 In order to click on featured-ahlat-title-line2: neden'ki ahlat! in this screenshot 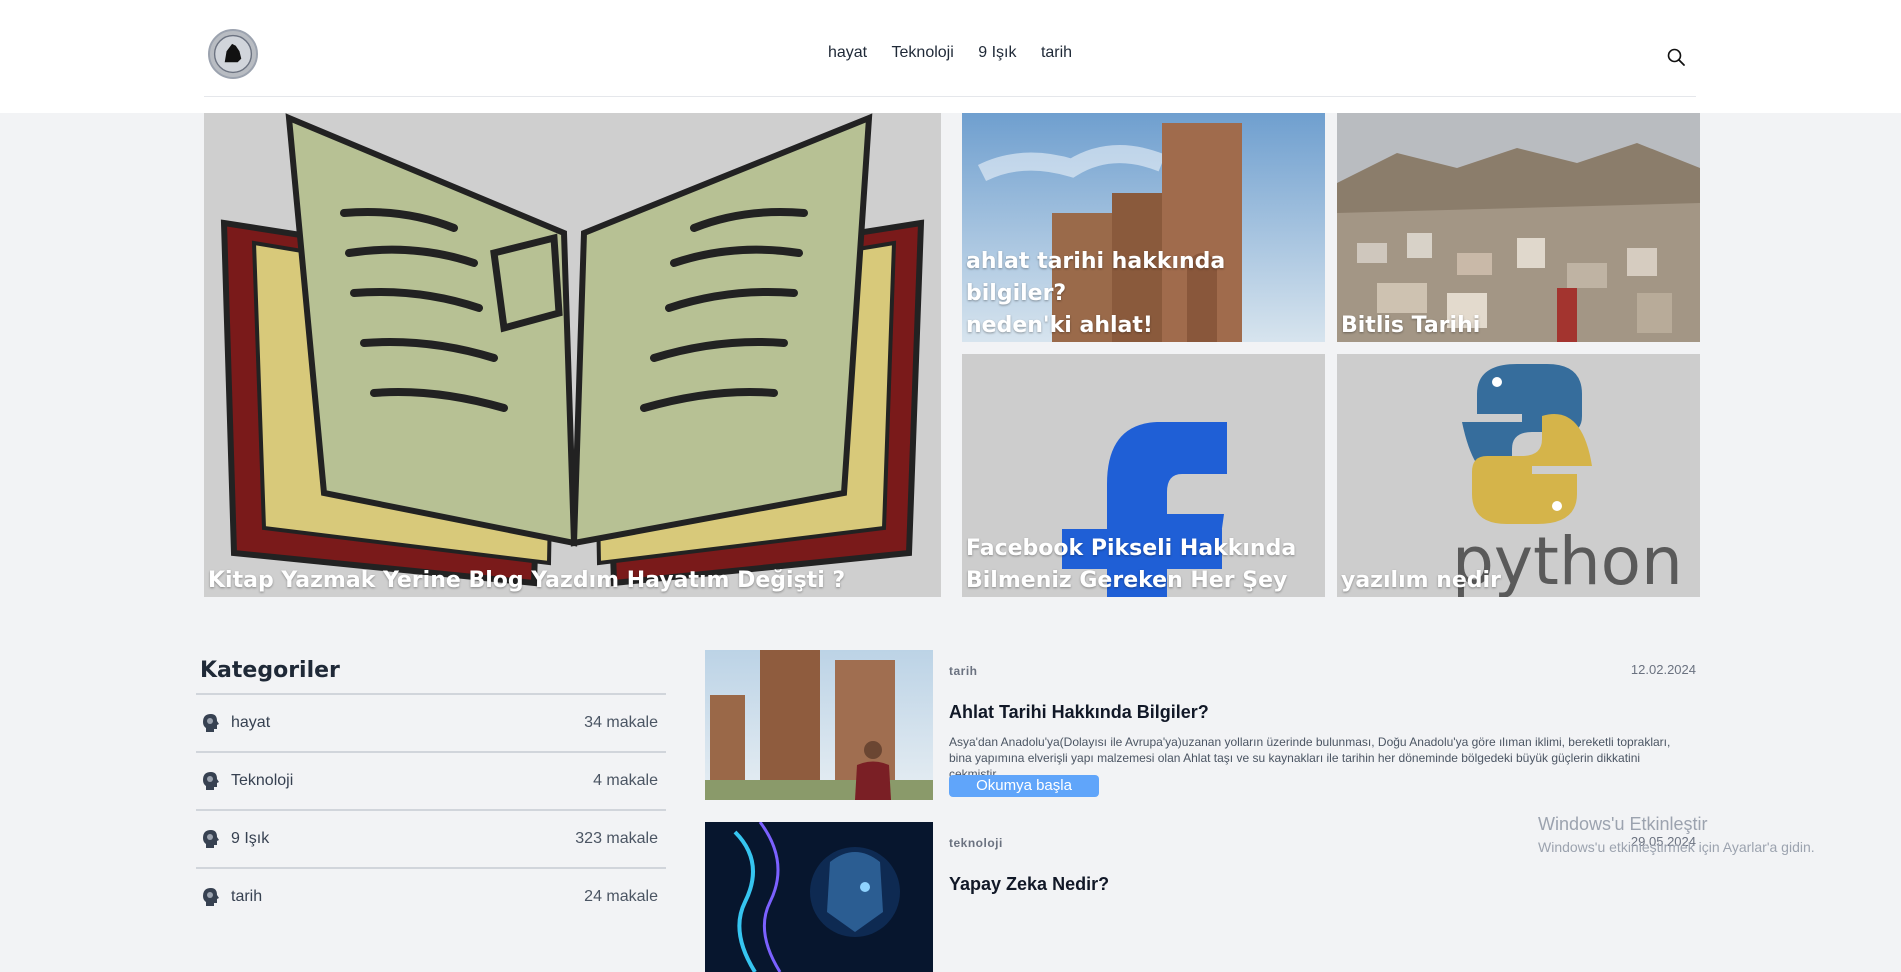, I will do `click(1059, 325)`.